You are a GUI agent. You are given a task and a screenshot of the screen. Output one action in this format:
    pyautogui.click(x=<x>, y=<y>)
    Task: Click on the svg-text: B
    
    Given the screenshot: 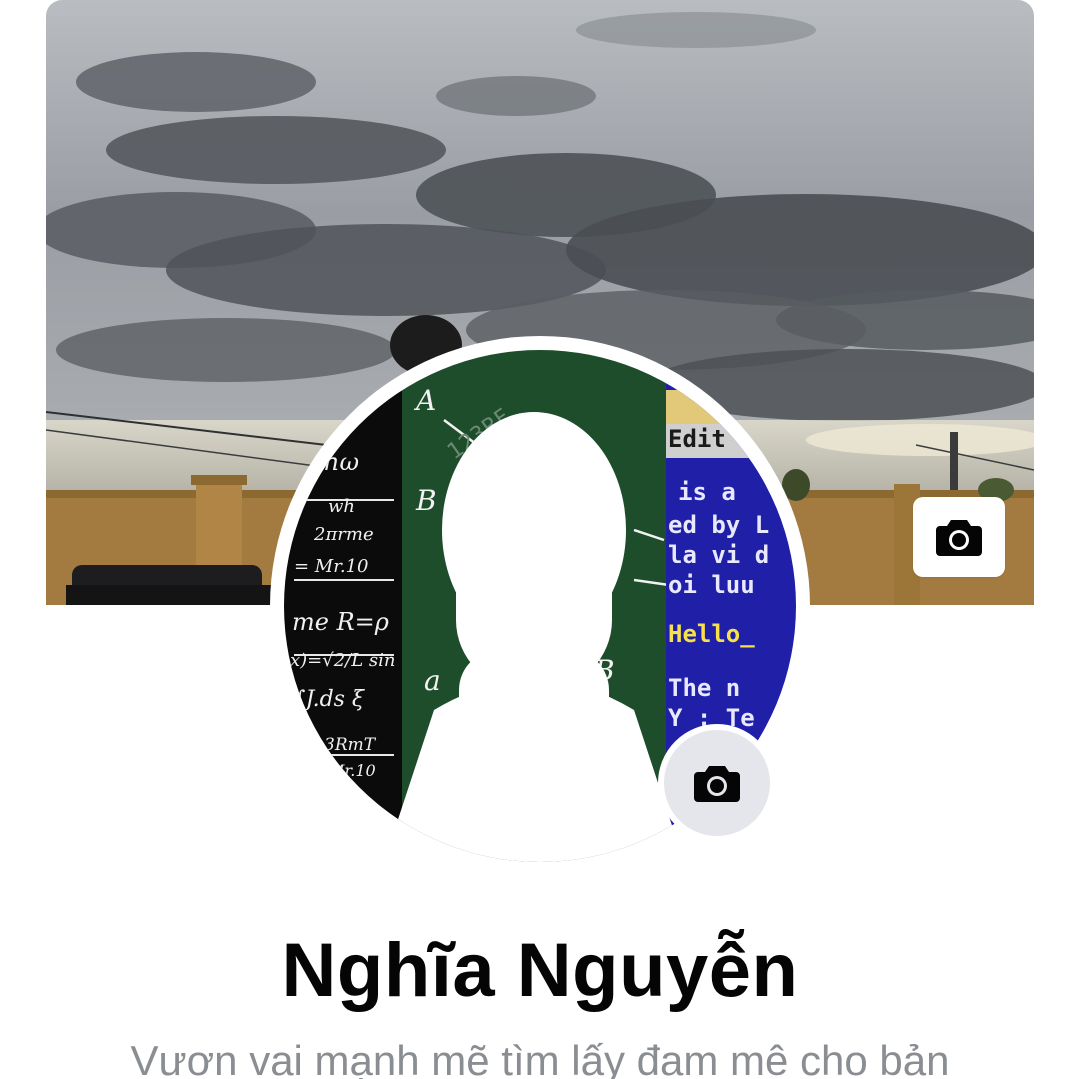 What is the action you would take?
    pyautogui.click(x=426, y=500)
    